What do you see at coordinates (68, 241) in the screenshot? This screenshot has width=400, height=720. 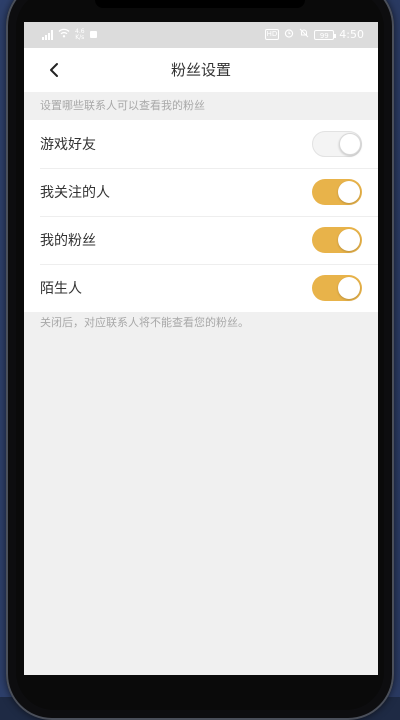 I see `setting-label: 我的粉丝` at bounding box center [68, 241].